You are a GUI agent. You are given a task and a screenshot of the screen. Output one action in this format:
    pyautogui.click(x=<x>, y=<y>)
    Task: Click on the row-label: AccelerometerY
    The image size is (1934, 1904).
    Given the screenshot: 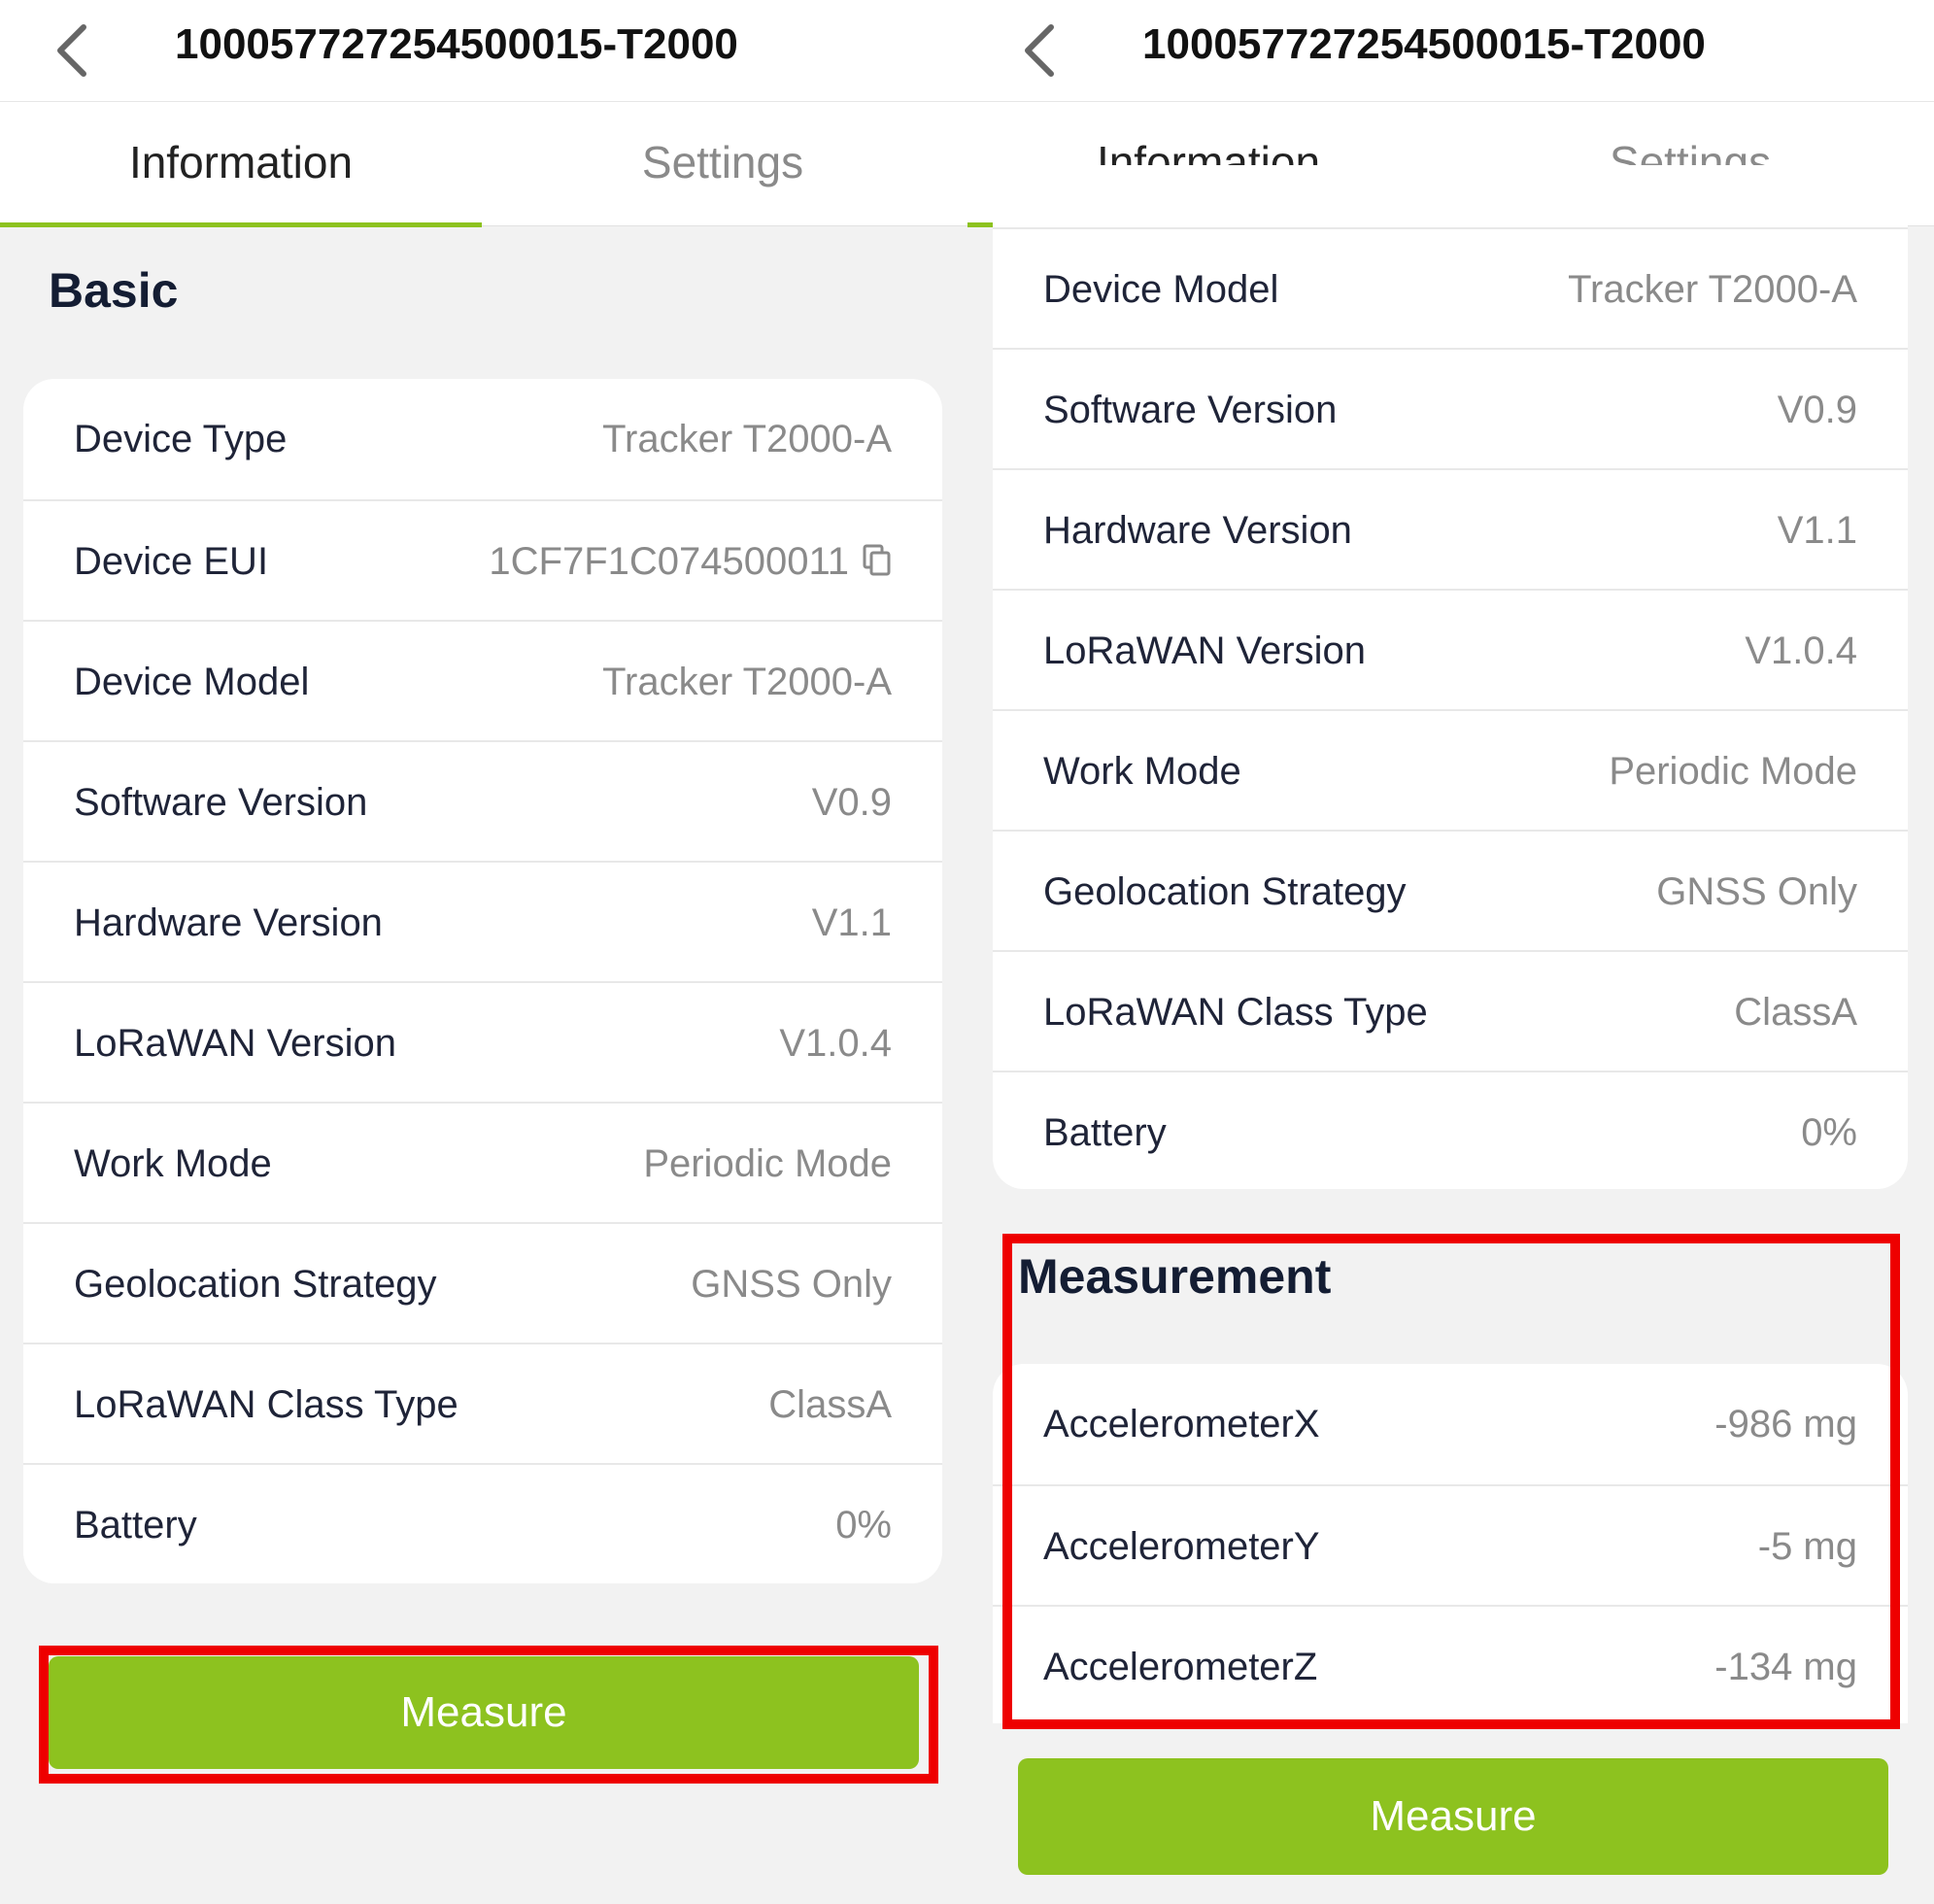 What is the action you would take?
    pyautogui.click(x=1181, y=1546)
    